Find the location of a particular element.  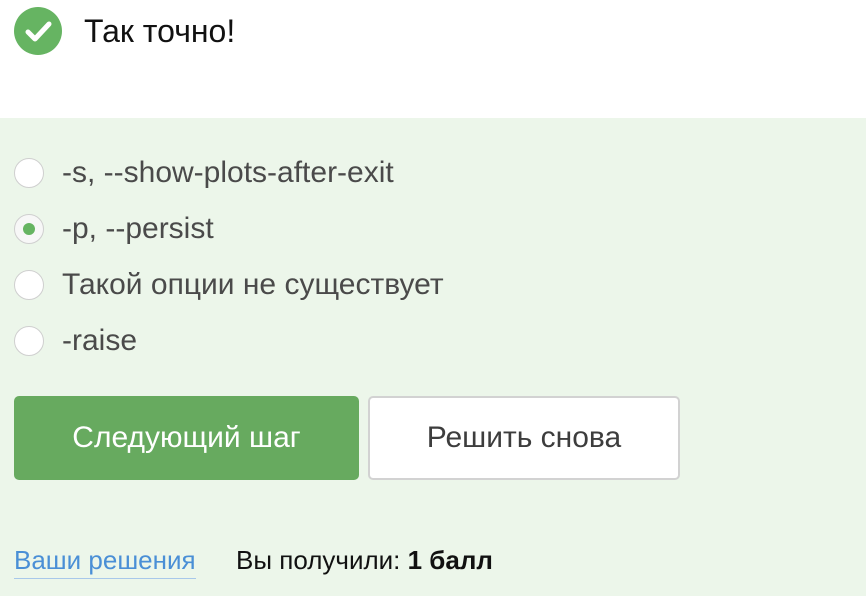

option-label: -s, --show-plots-after-exit is located at coordinates (228, 172).